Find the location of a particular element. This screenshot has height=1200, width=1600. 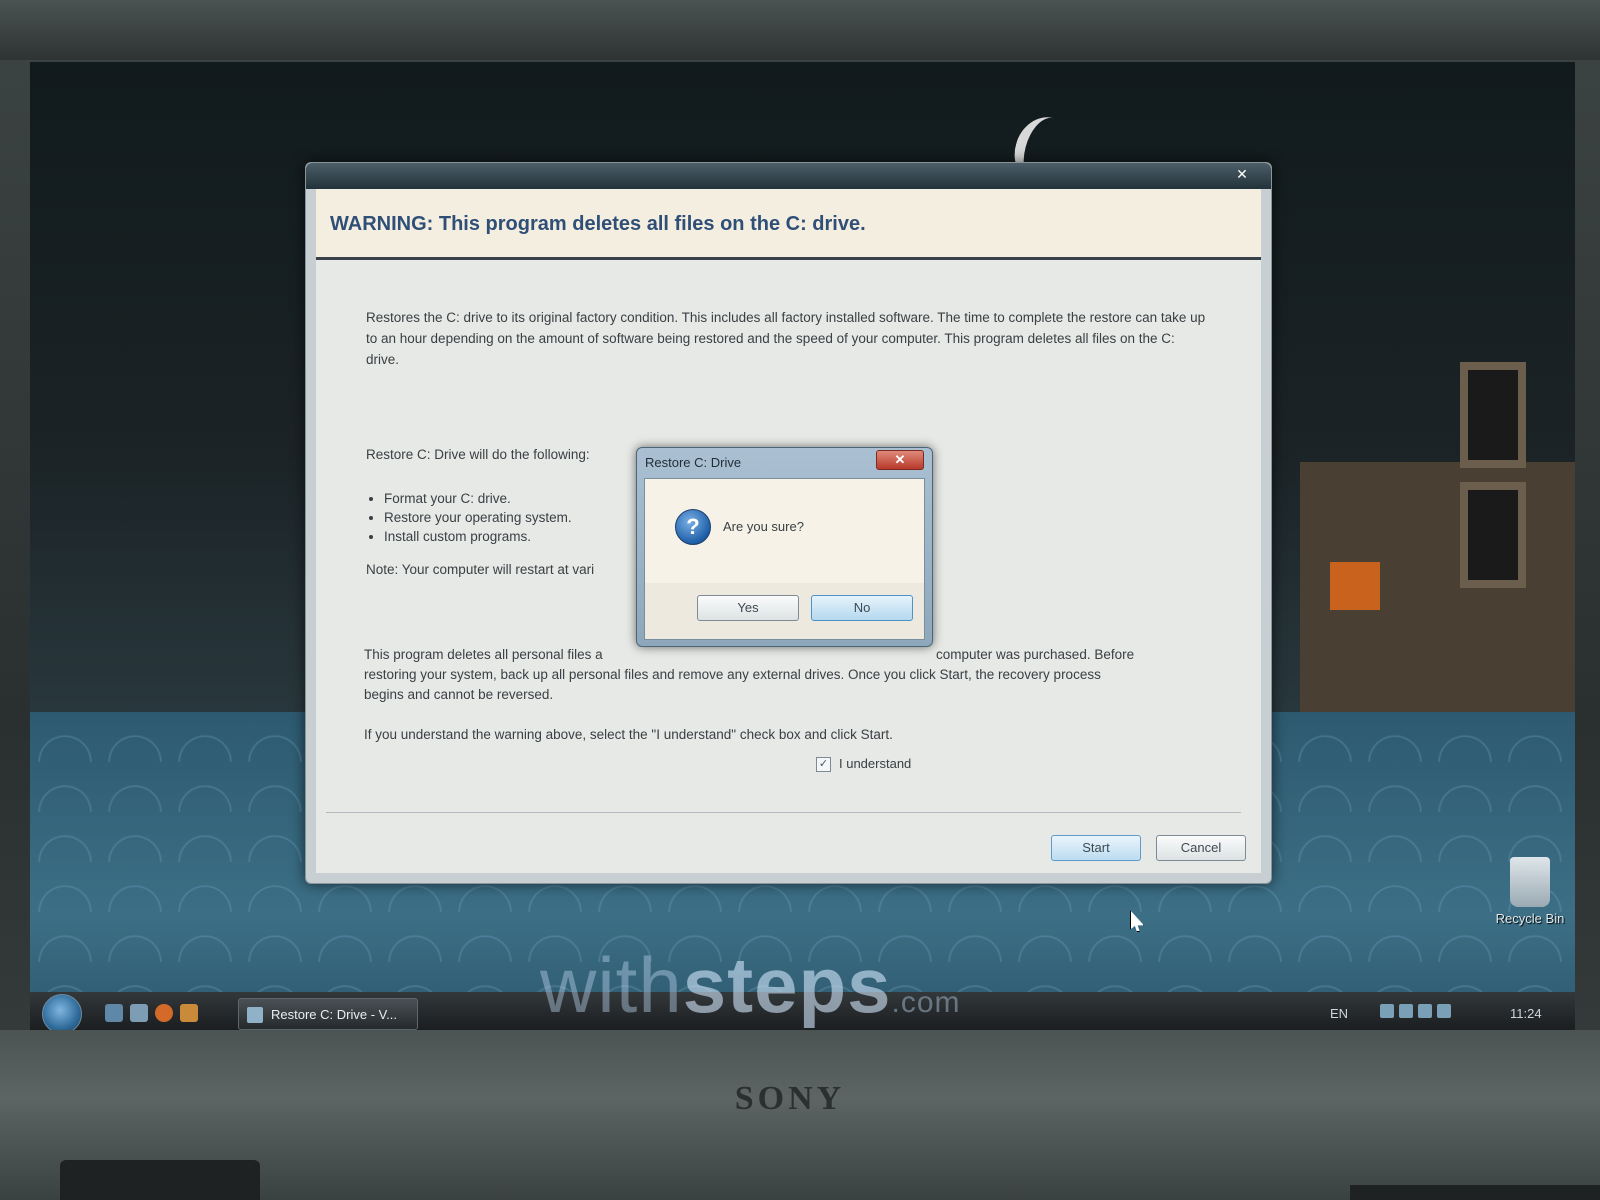

show-desktop-icon is located at coordinates (114, 1013).